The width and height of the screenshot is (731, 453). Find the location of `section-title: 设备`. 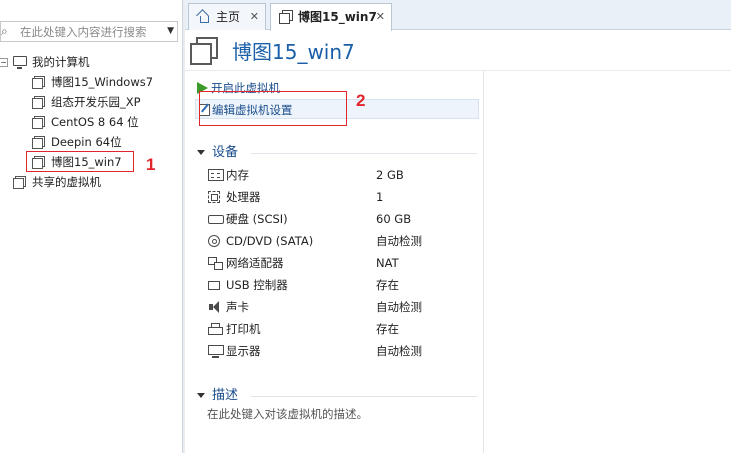

section-title: 设备 is located at coordinates (225, 152).